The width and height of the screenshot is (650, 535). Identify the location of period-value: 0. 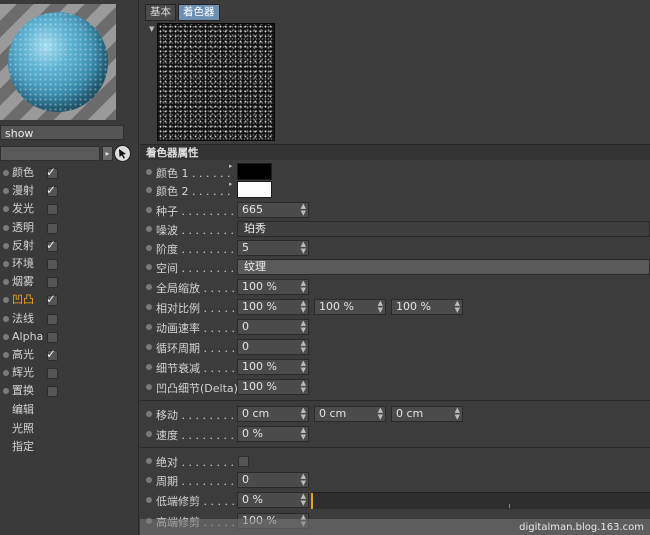
(245, 479).